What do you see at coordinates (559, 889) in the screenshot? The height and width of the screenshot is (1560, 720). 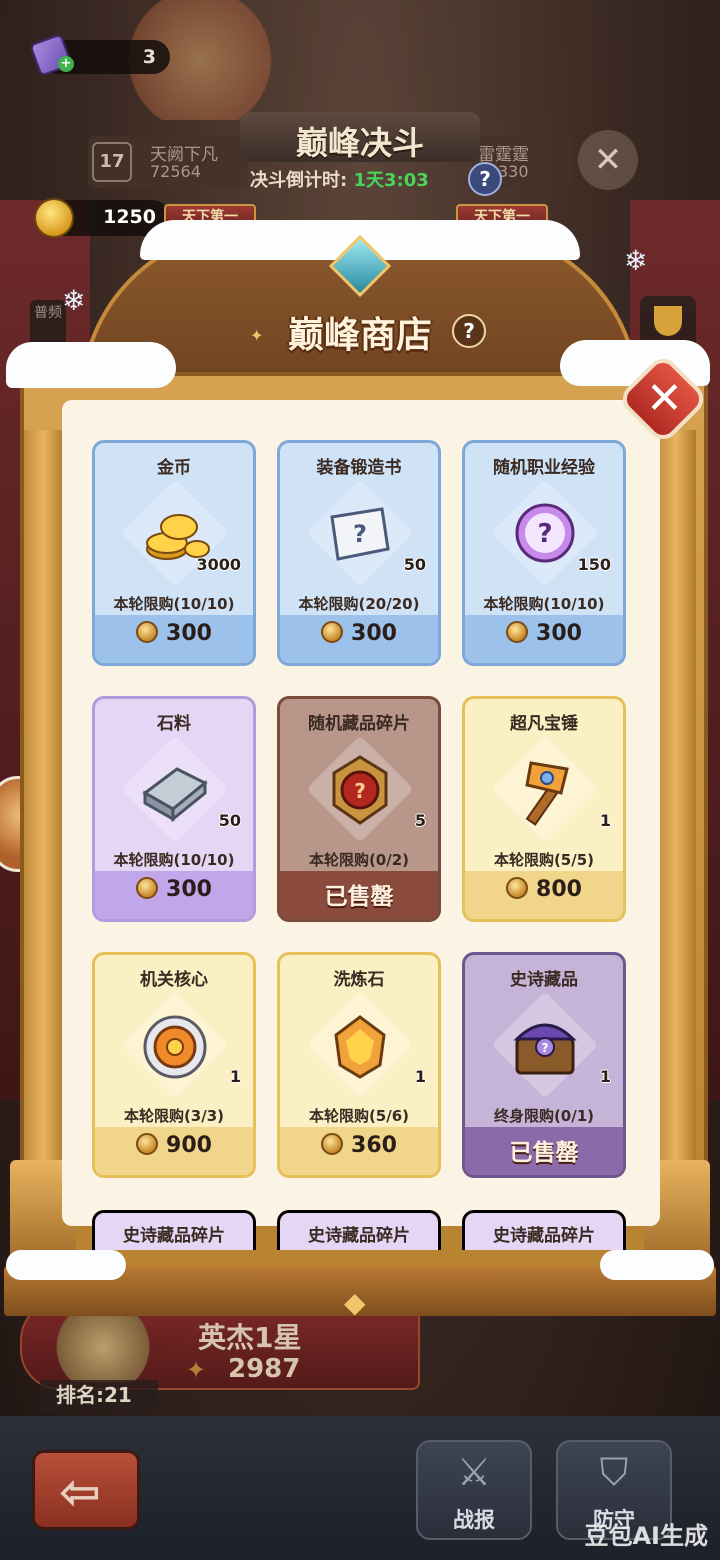 I see `item-price: 800` at bounding box center [559, 889].